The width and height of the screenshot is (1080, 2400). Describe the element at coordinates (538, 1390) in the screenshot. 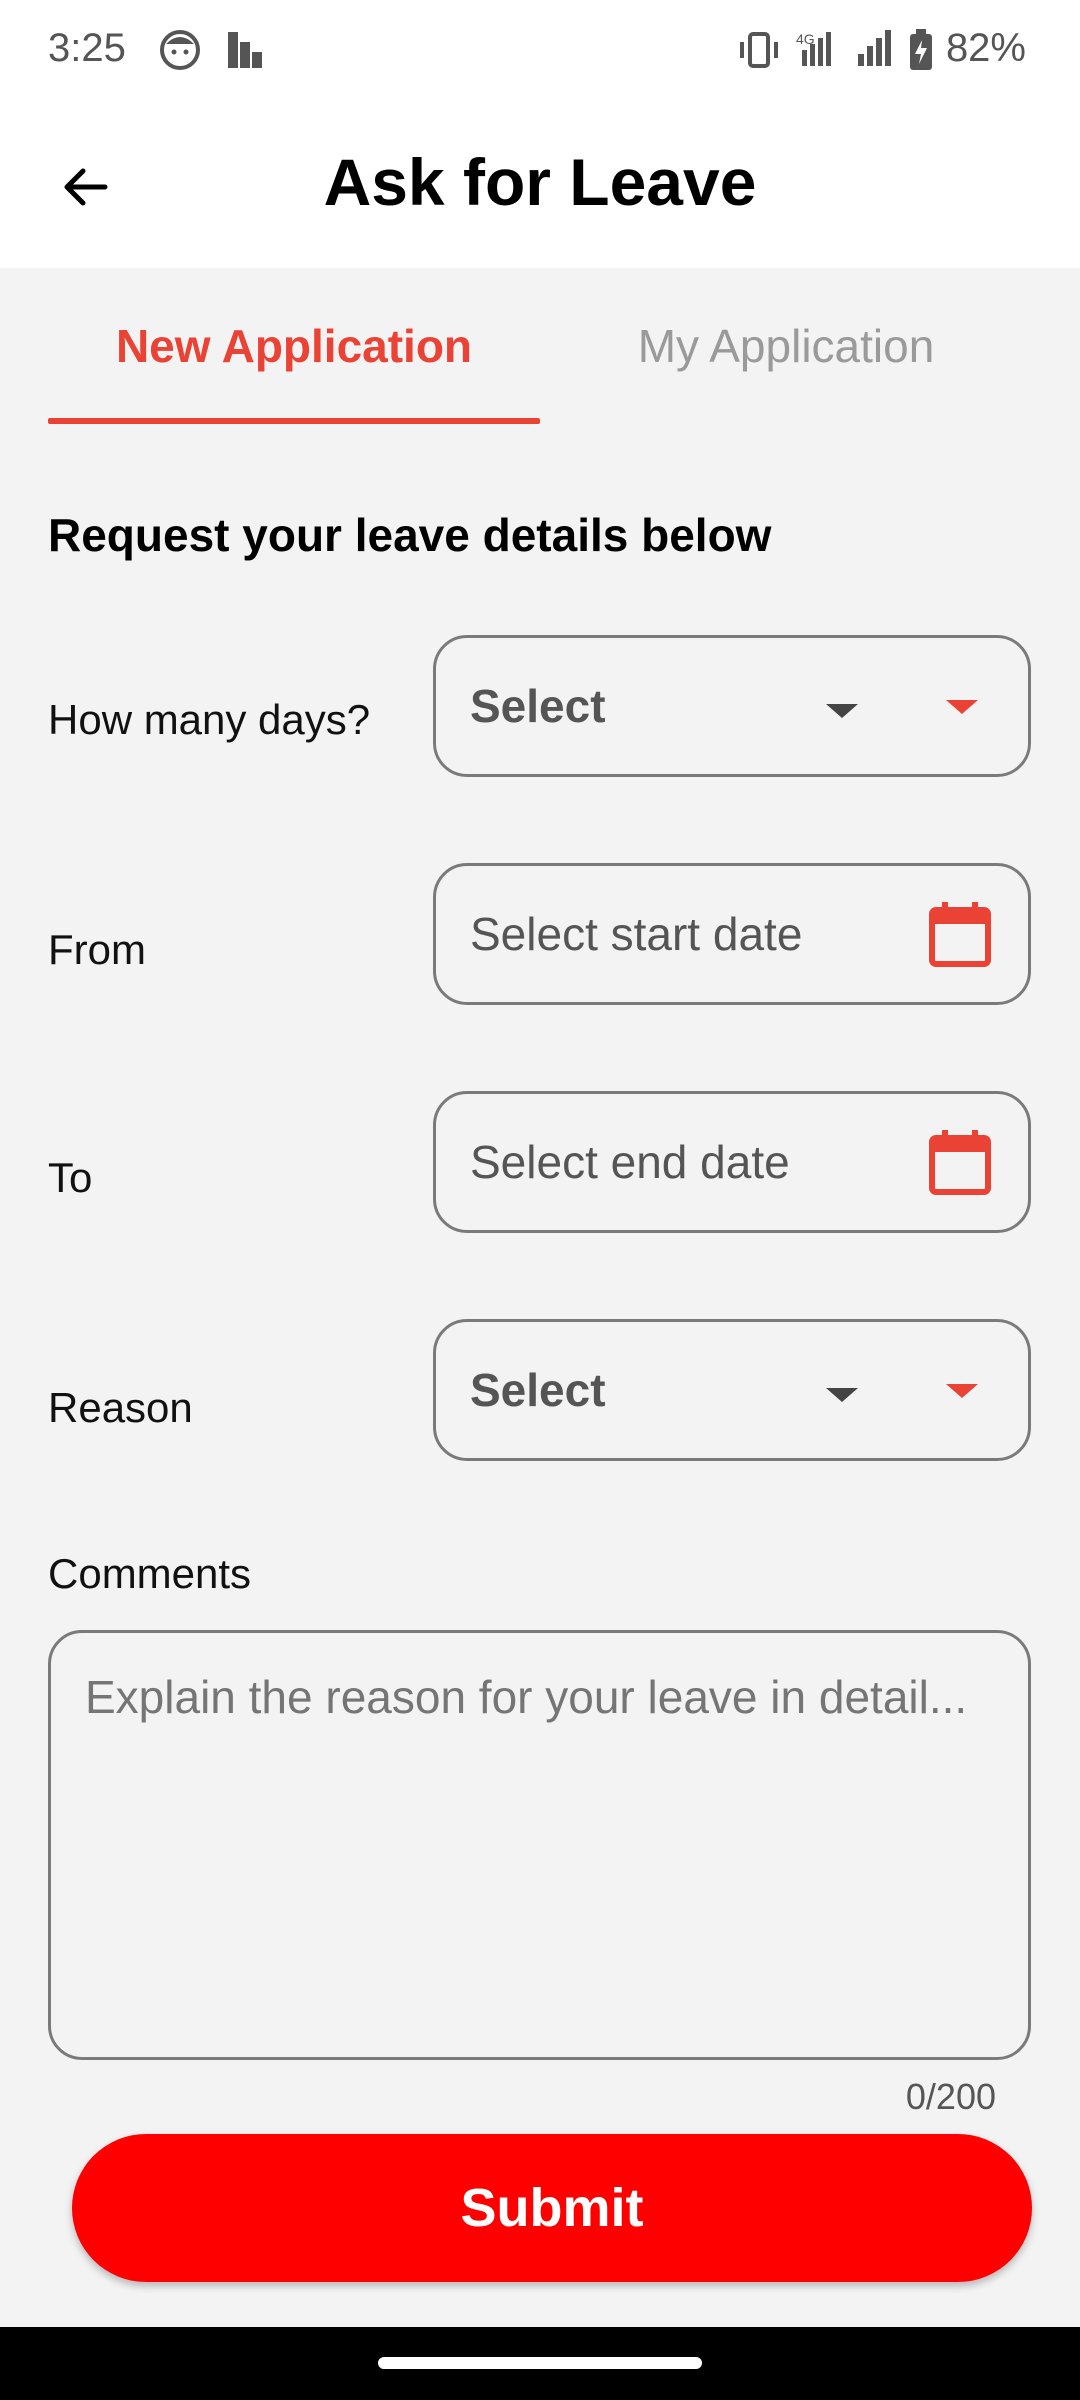

I see `reason-dropdown-value: Select` at that location.